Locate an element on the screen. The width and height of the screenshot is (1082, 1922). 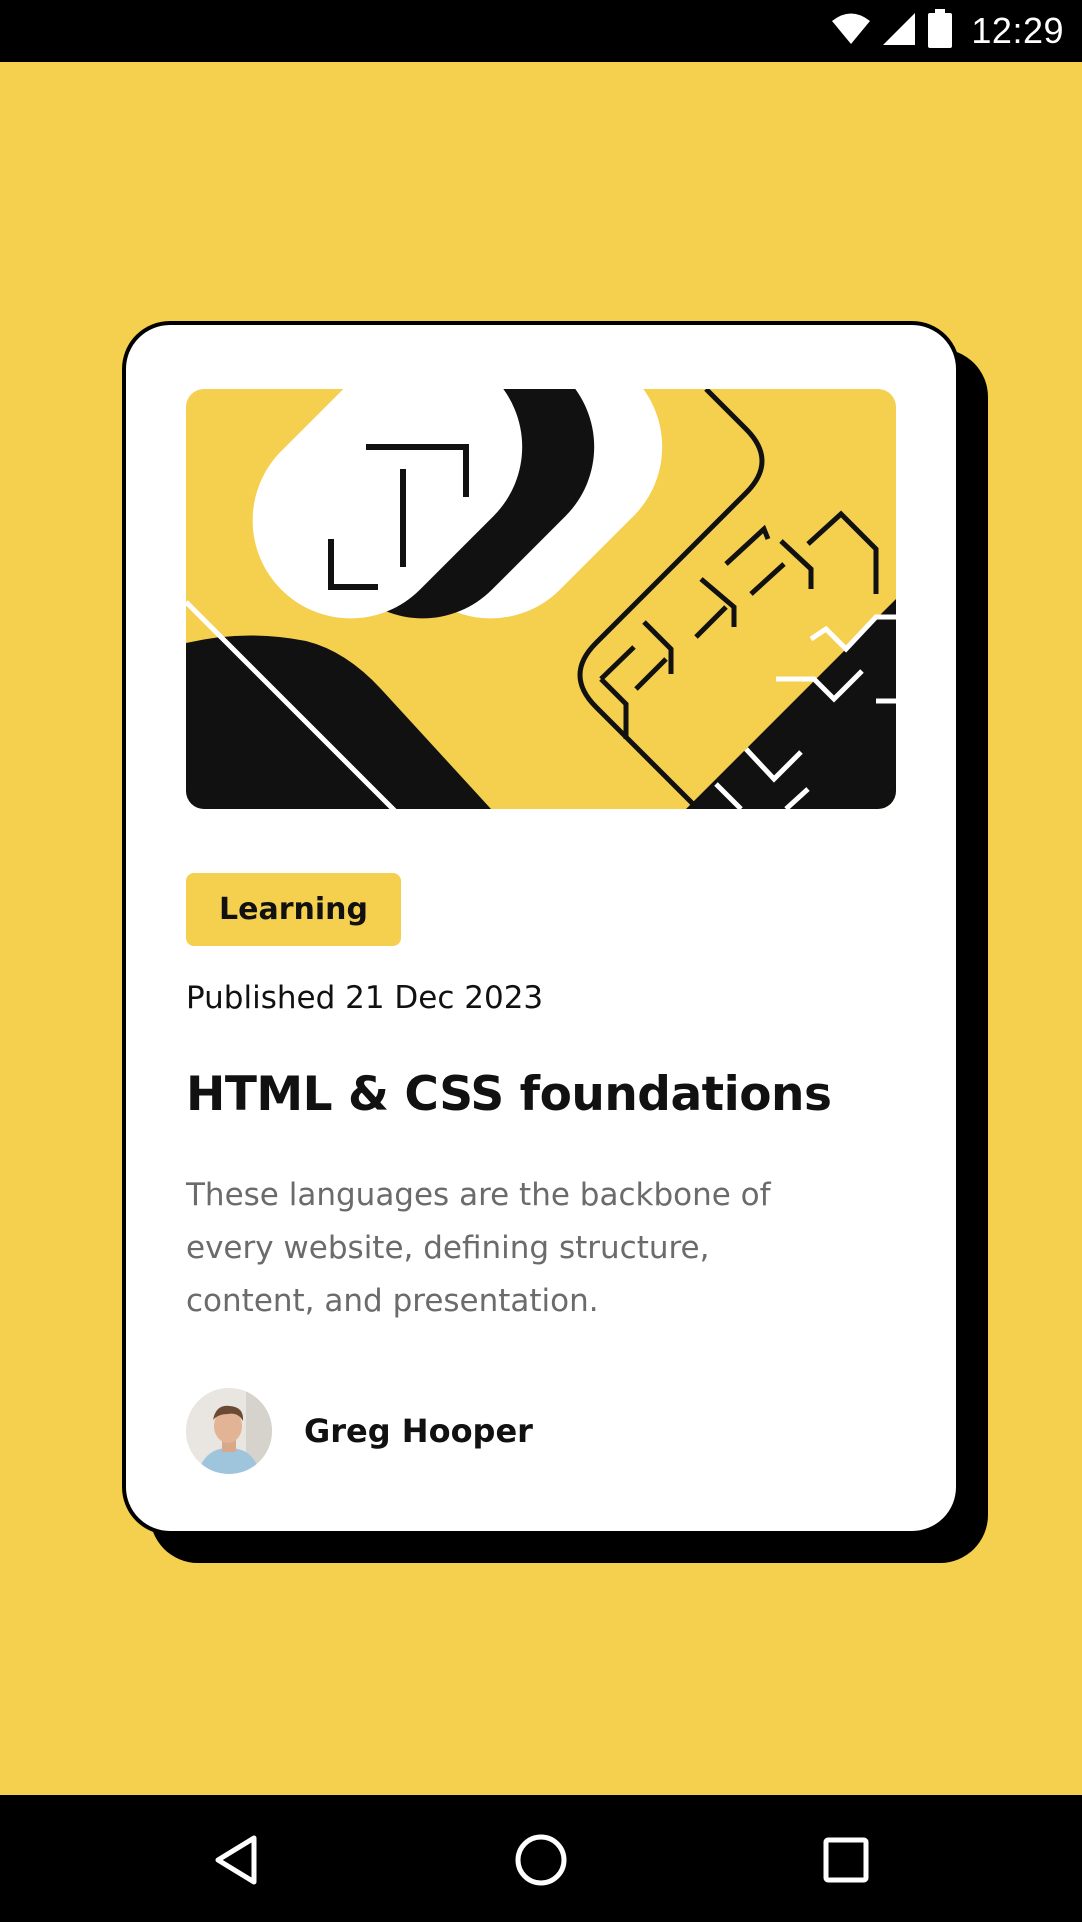
card-illustration is located at coordinates (541, 599).